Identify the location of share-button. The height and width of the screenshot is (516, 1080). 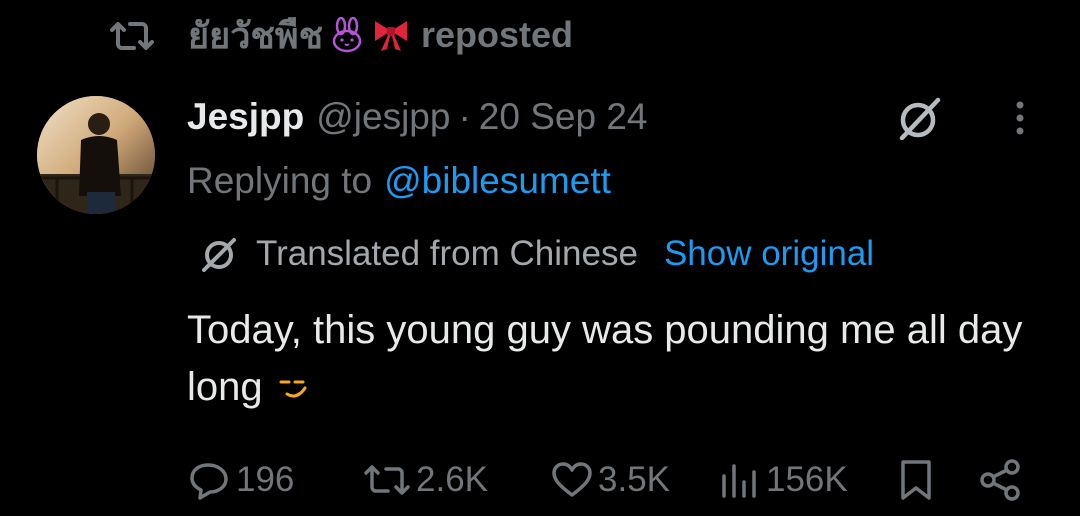
(1002, 480).